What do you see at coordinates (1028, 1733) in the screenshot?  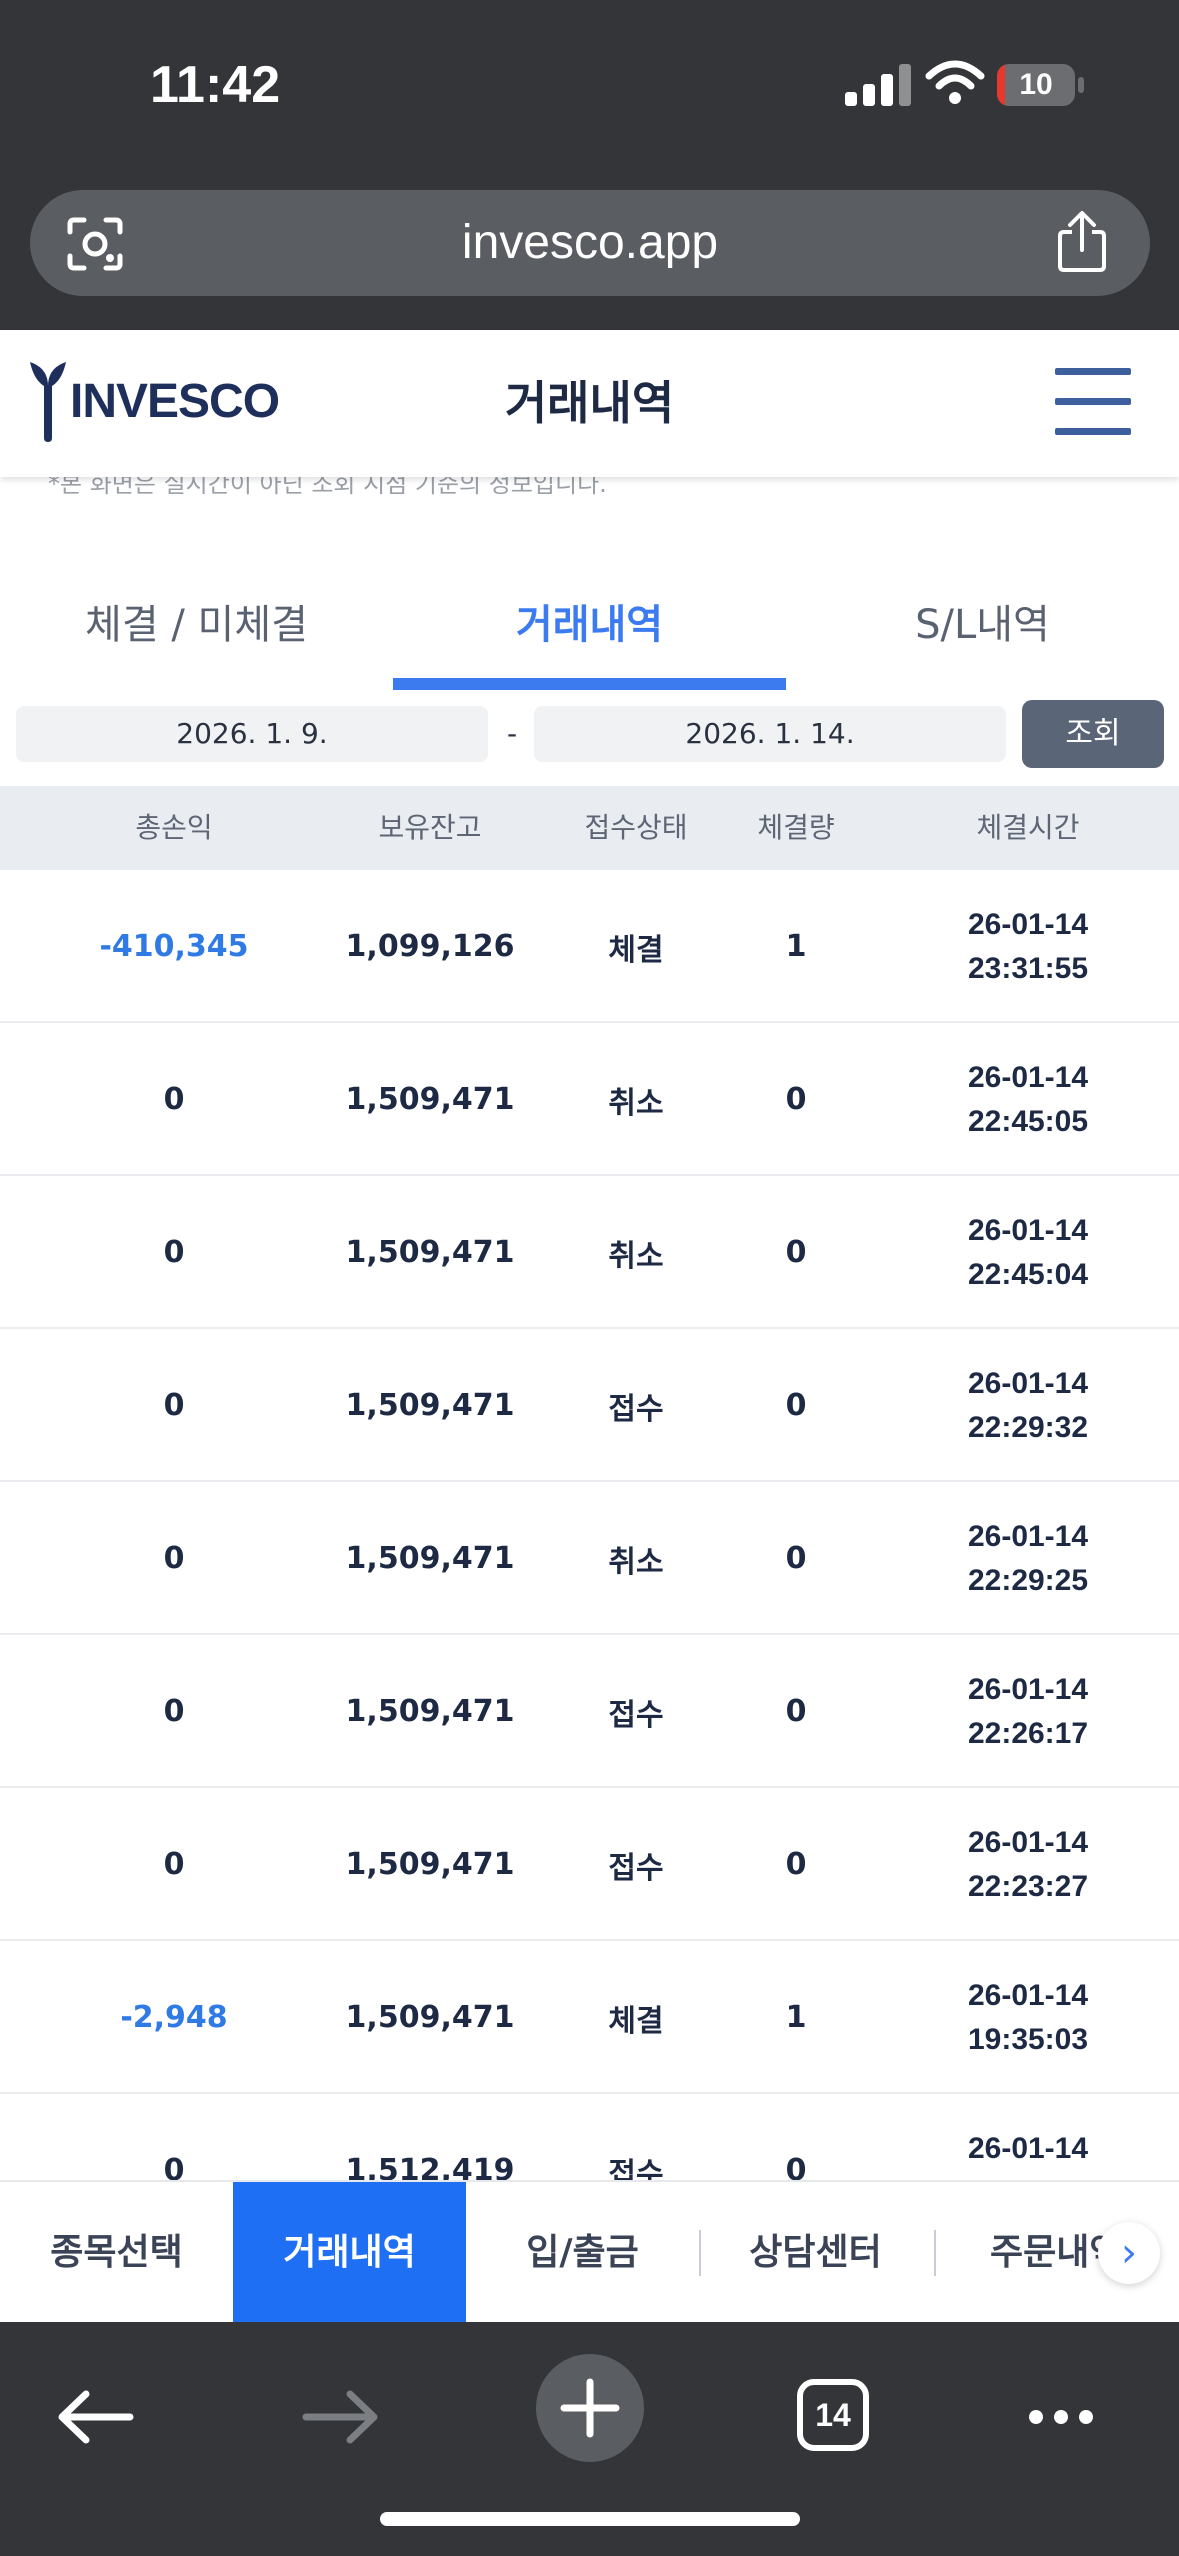 I see `fill-clock-time: 22:26:17` at bounding box center [1028, 1733].